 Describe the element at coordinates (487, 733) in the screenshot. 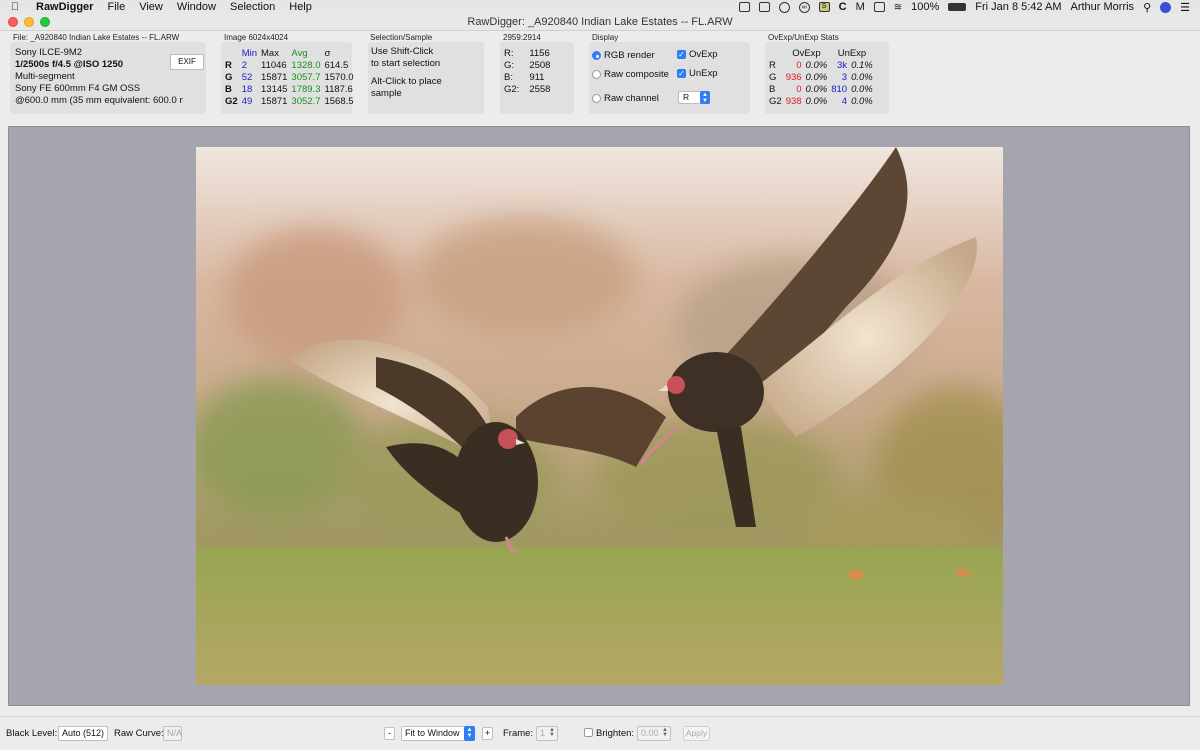

I see `zoom-in-button: +` at that location.